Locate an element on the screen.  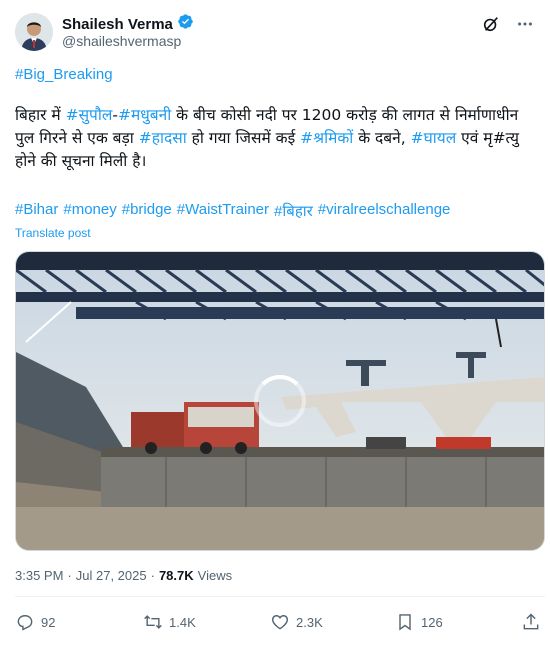
hashtag-link: #money is located at coordinates (89, 211).